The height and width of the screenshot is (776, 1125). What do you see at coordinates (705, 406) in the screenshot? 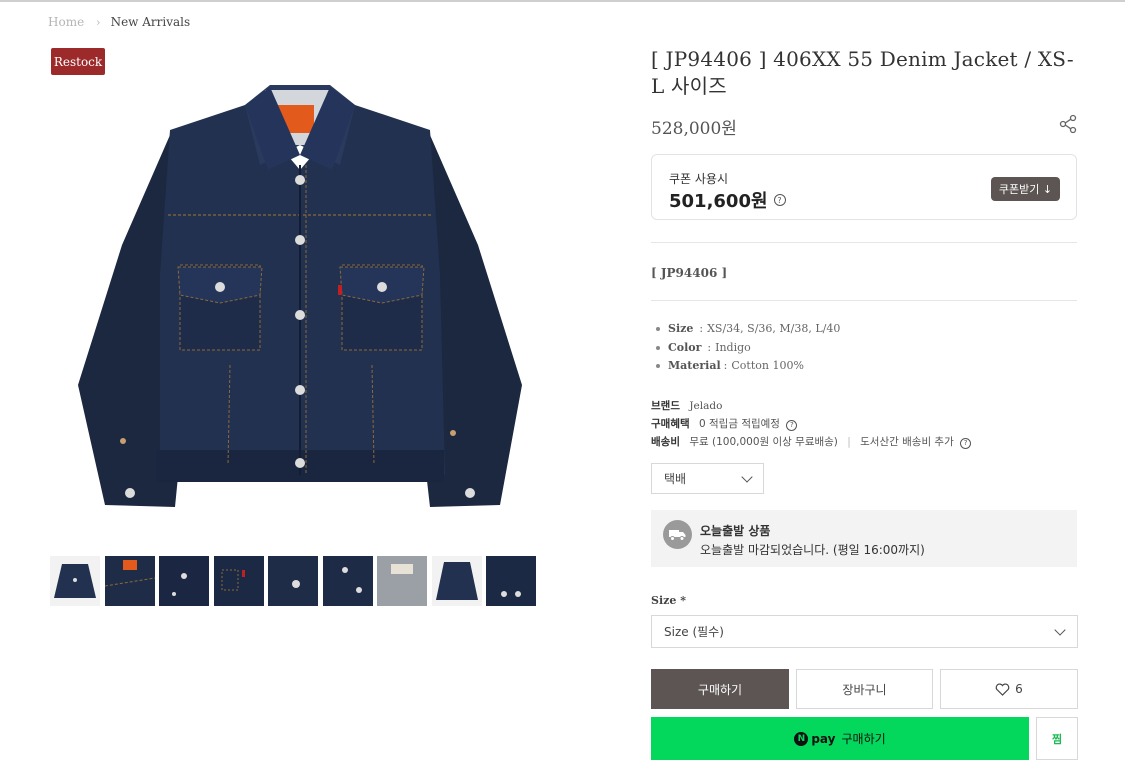
I see `brand-value: Jelado` at bounding box center [705, 406].